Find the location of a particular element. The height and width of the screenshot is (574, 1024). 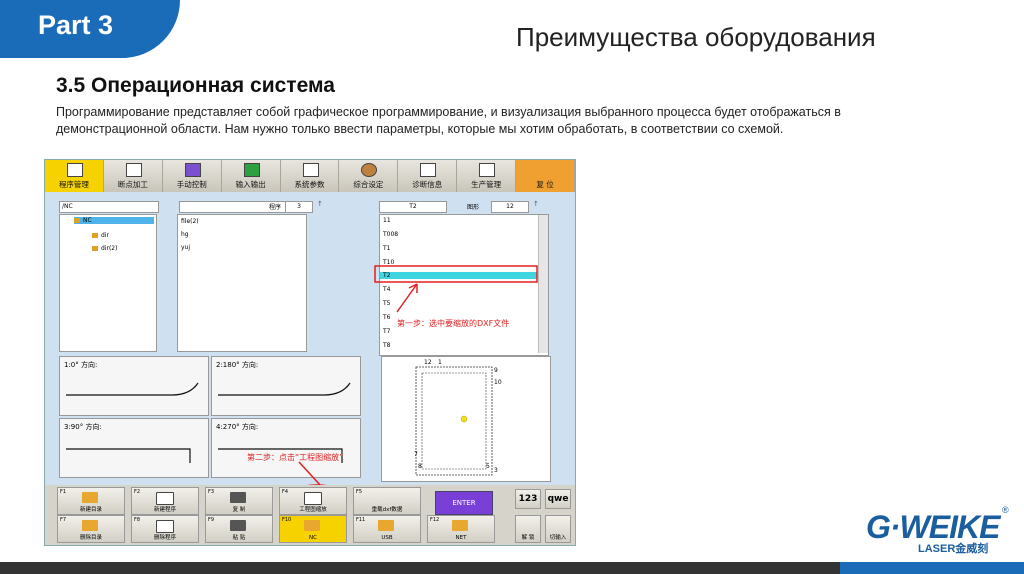

graphic-label: 图形 is located at coordinates (473, 207).